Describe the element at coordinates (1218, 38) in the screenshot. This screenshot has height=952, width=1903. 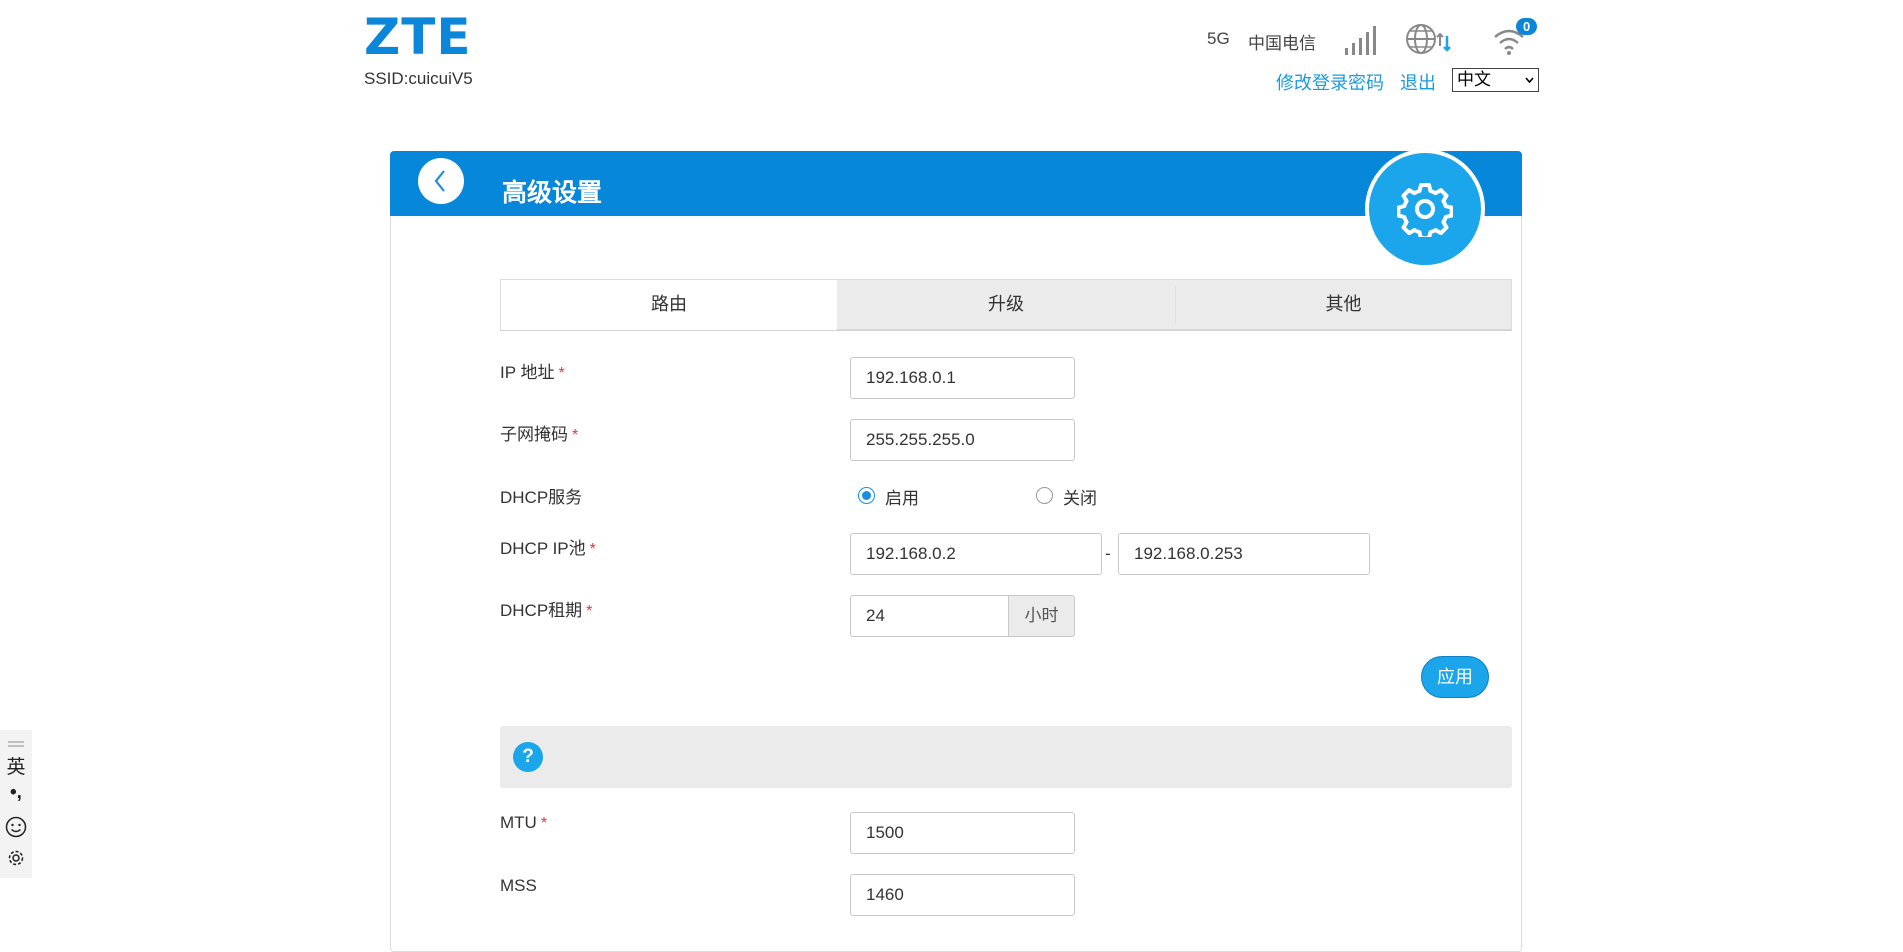
I see `network-type: 5G` at that location.